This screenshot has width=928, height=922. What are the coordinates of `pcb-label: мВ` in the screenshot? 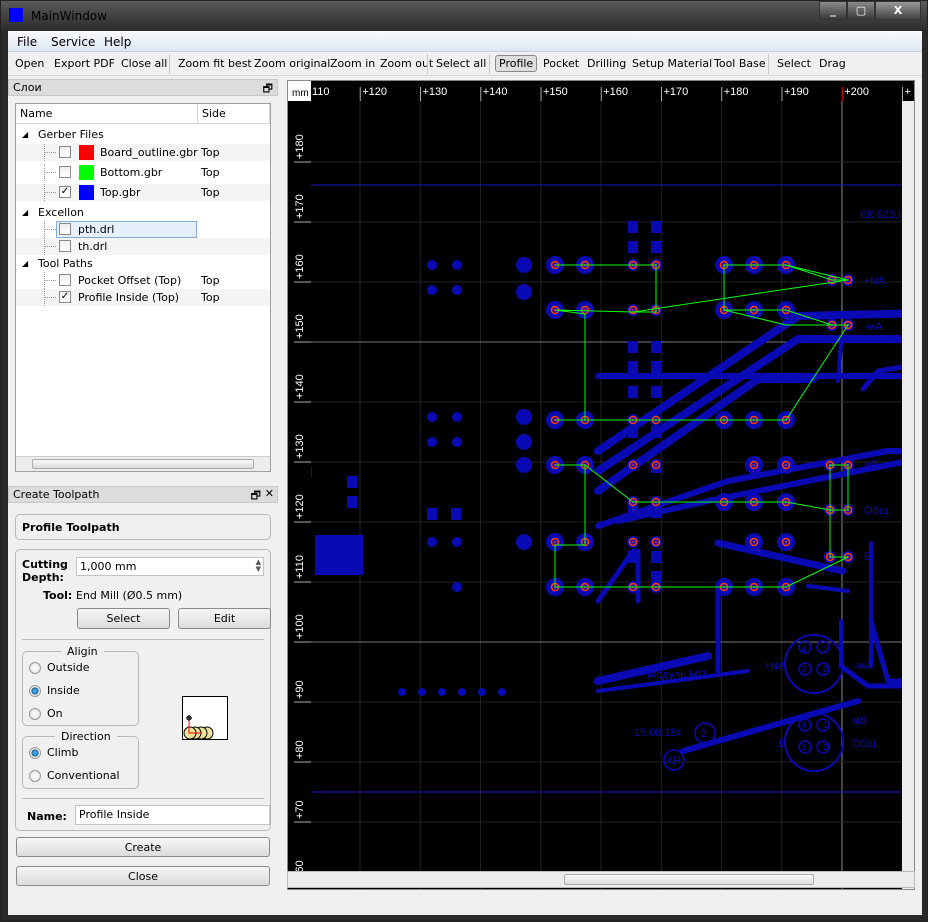 It's located at (859, 721).